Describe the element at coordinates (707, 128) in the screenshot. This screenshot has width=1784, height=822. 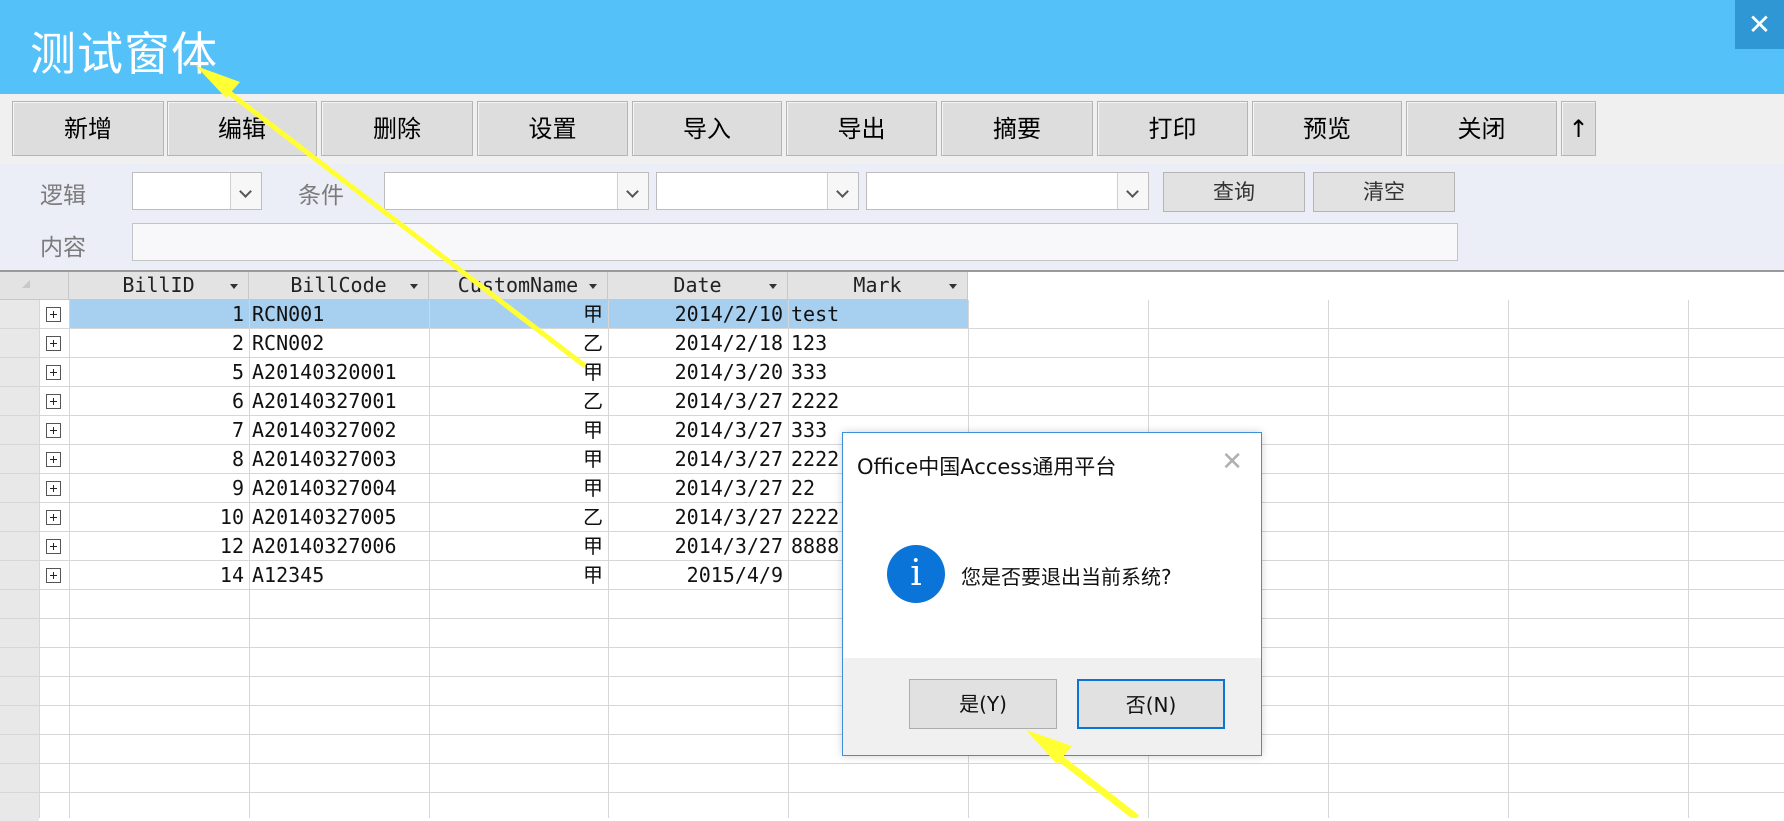
I see `import-button: 导入` at that location.